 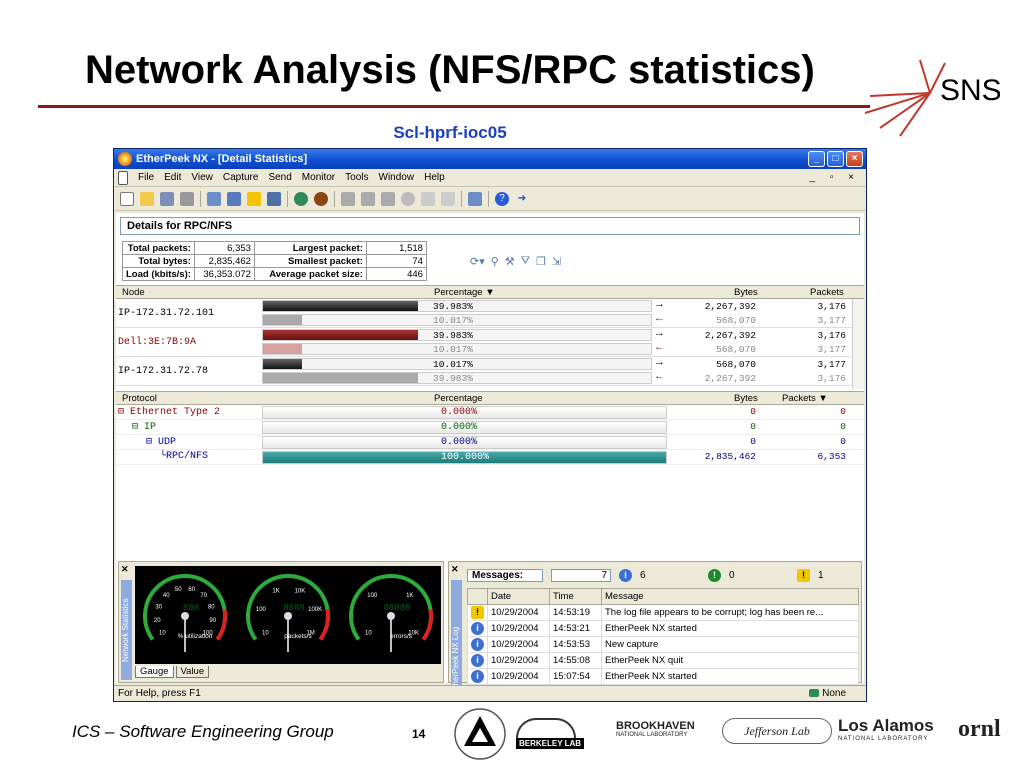 What do you see at coordinates (663, 660) in the screenshot?
I see `log-row: i 10/29/2004 14:55:08 EtherPeek NX quit` at bounding box center [663, 660].